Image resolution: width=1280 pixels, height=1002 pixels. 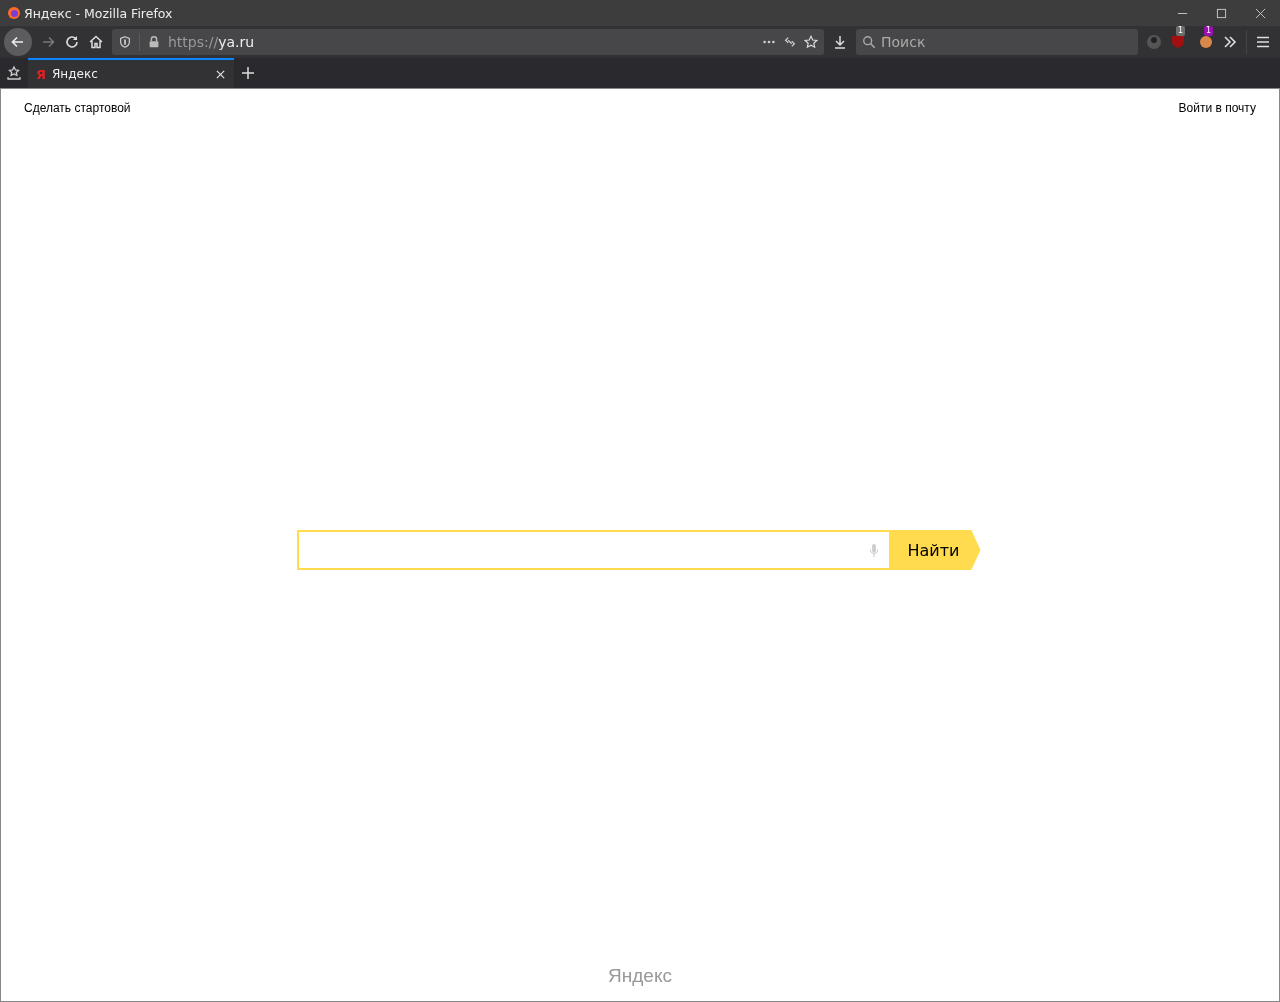 What do you see at coordinates (125, 42) in the screenshot?
I see `shield-icon` at bounding box center [125, 42].